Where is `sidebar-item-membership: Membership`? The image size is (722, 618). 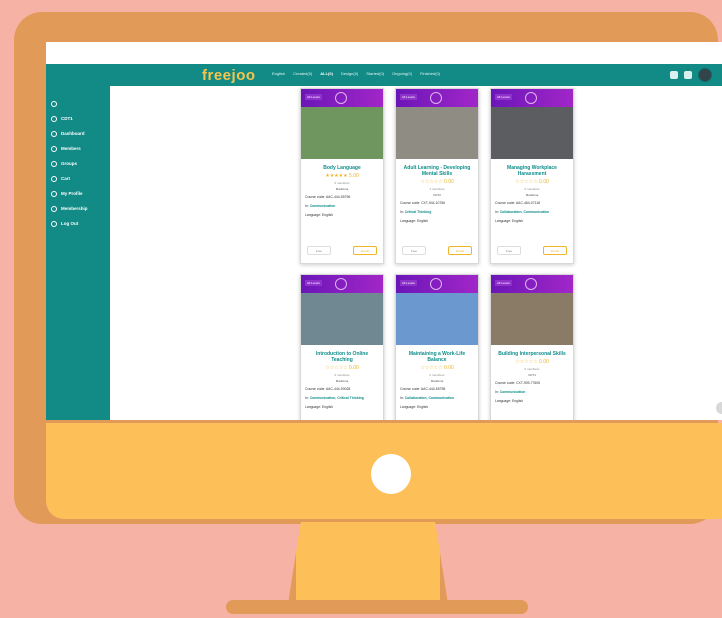
sidebar-item-membership: Membership is located at coordinates (78, 208).